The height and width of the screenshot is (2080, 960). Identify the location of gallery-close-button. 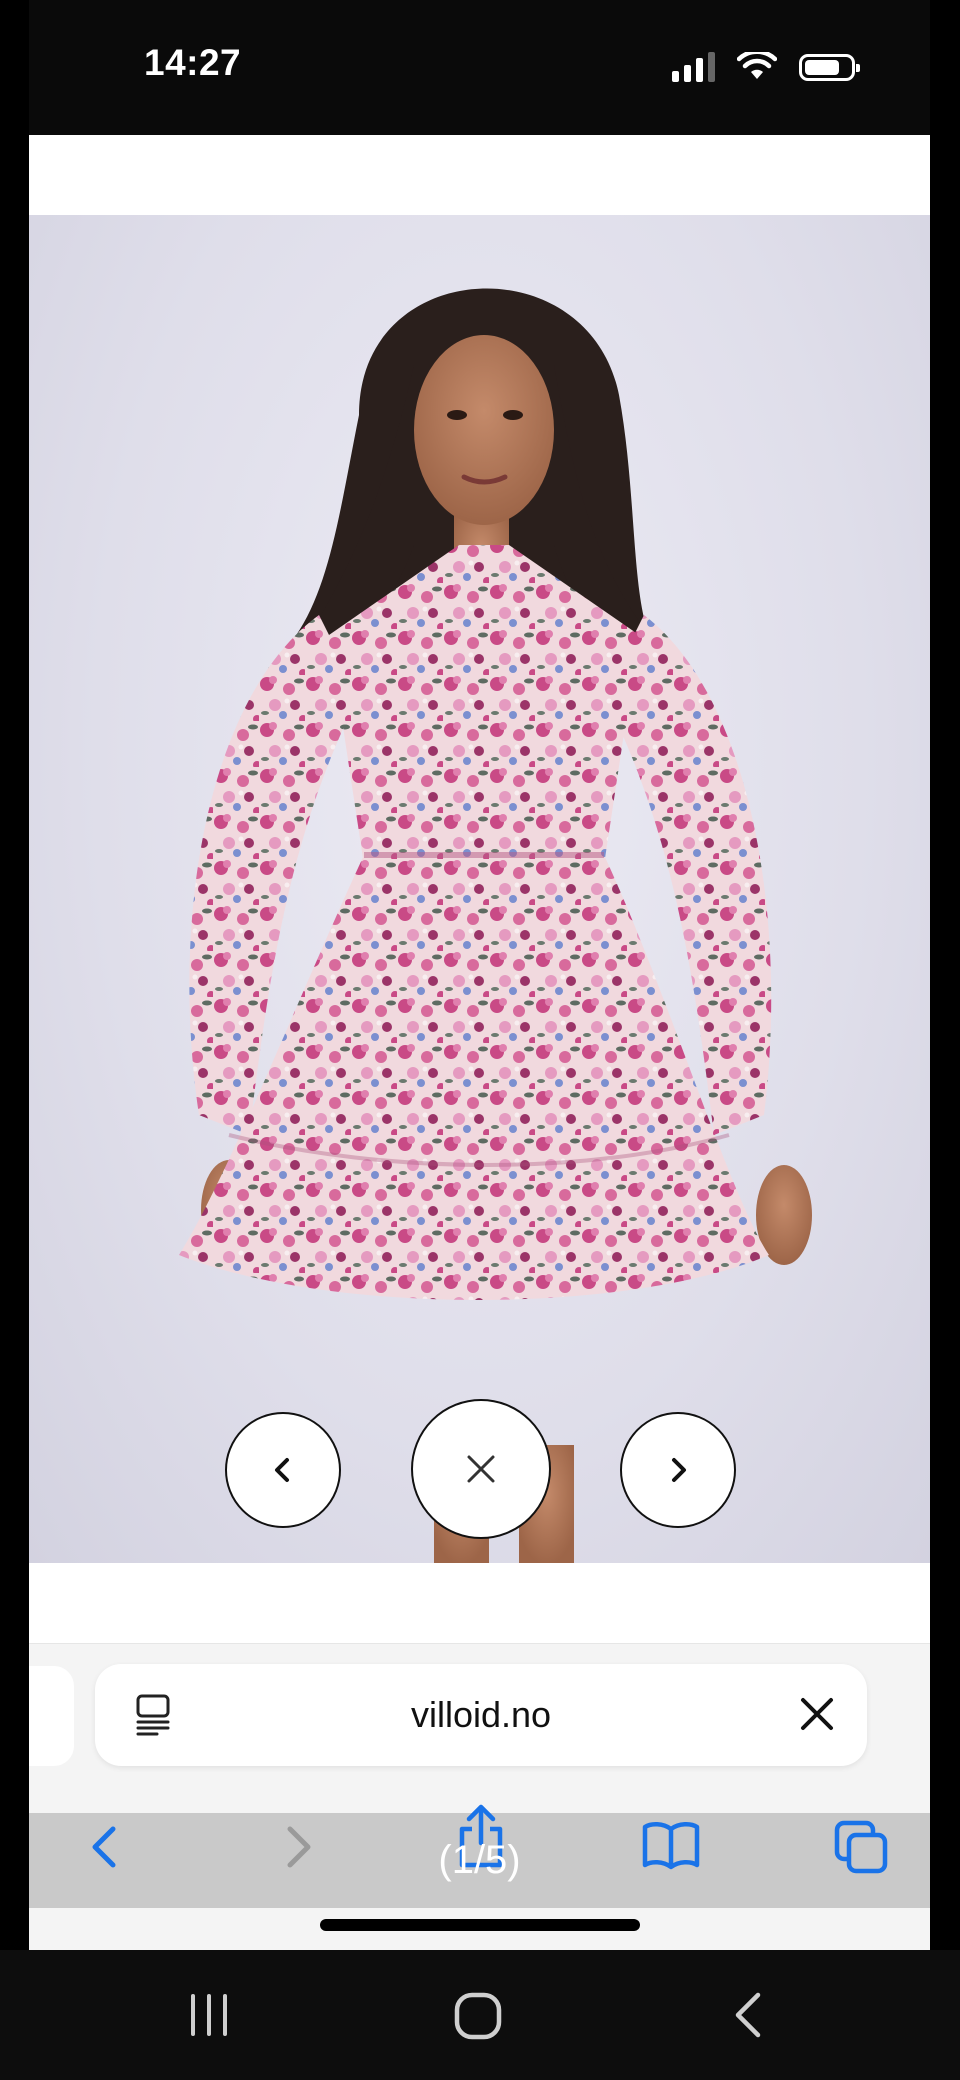
(481, 1469).